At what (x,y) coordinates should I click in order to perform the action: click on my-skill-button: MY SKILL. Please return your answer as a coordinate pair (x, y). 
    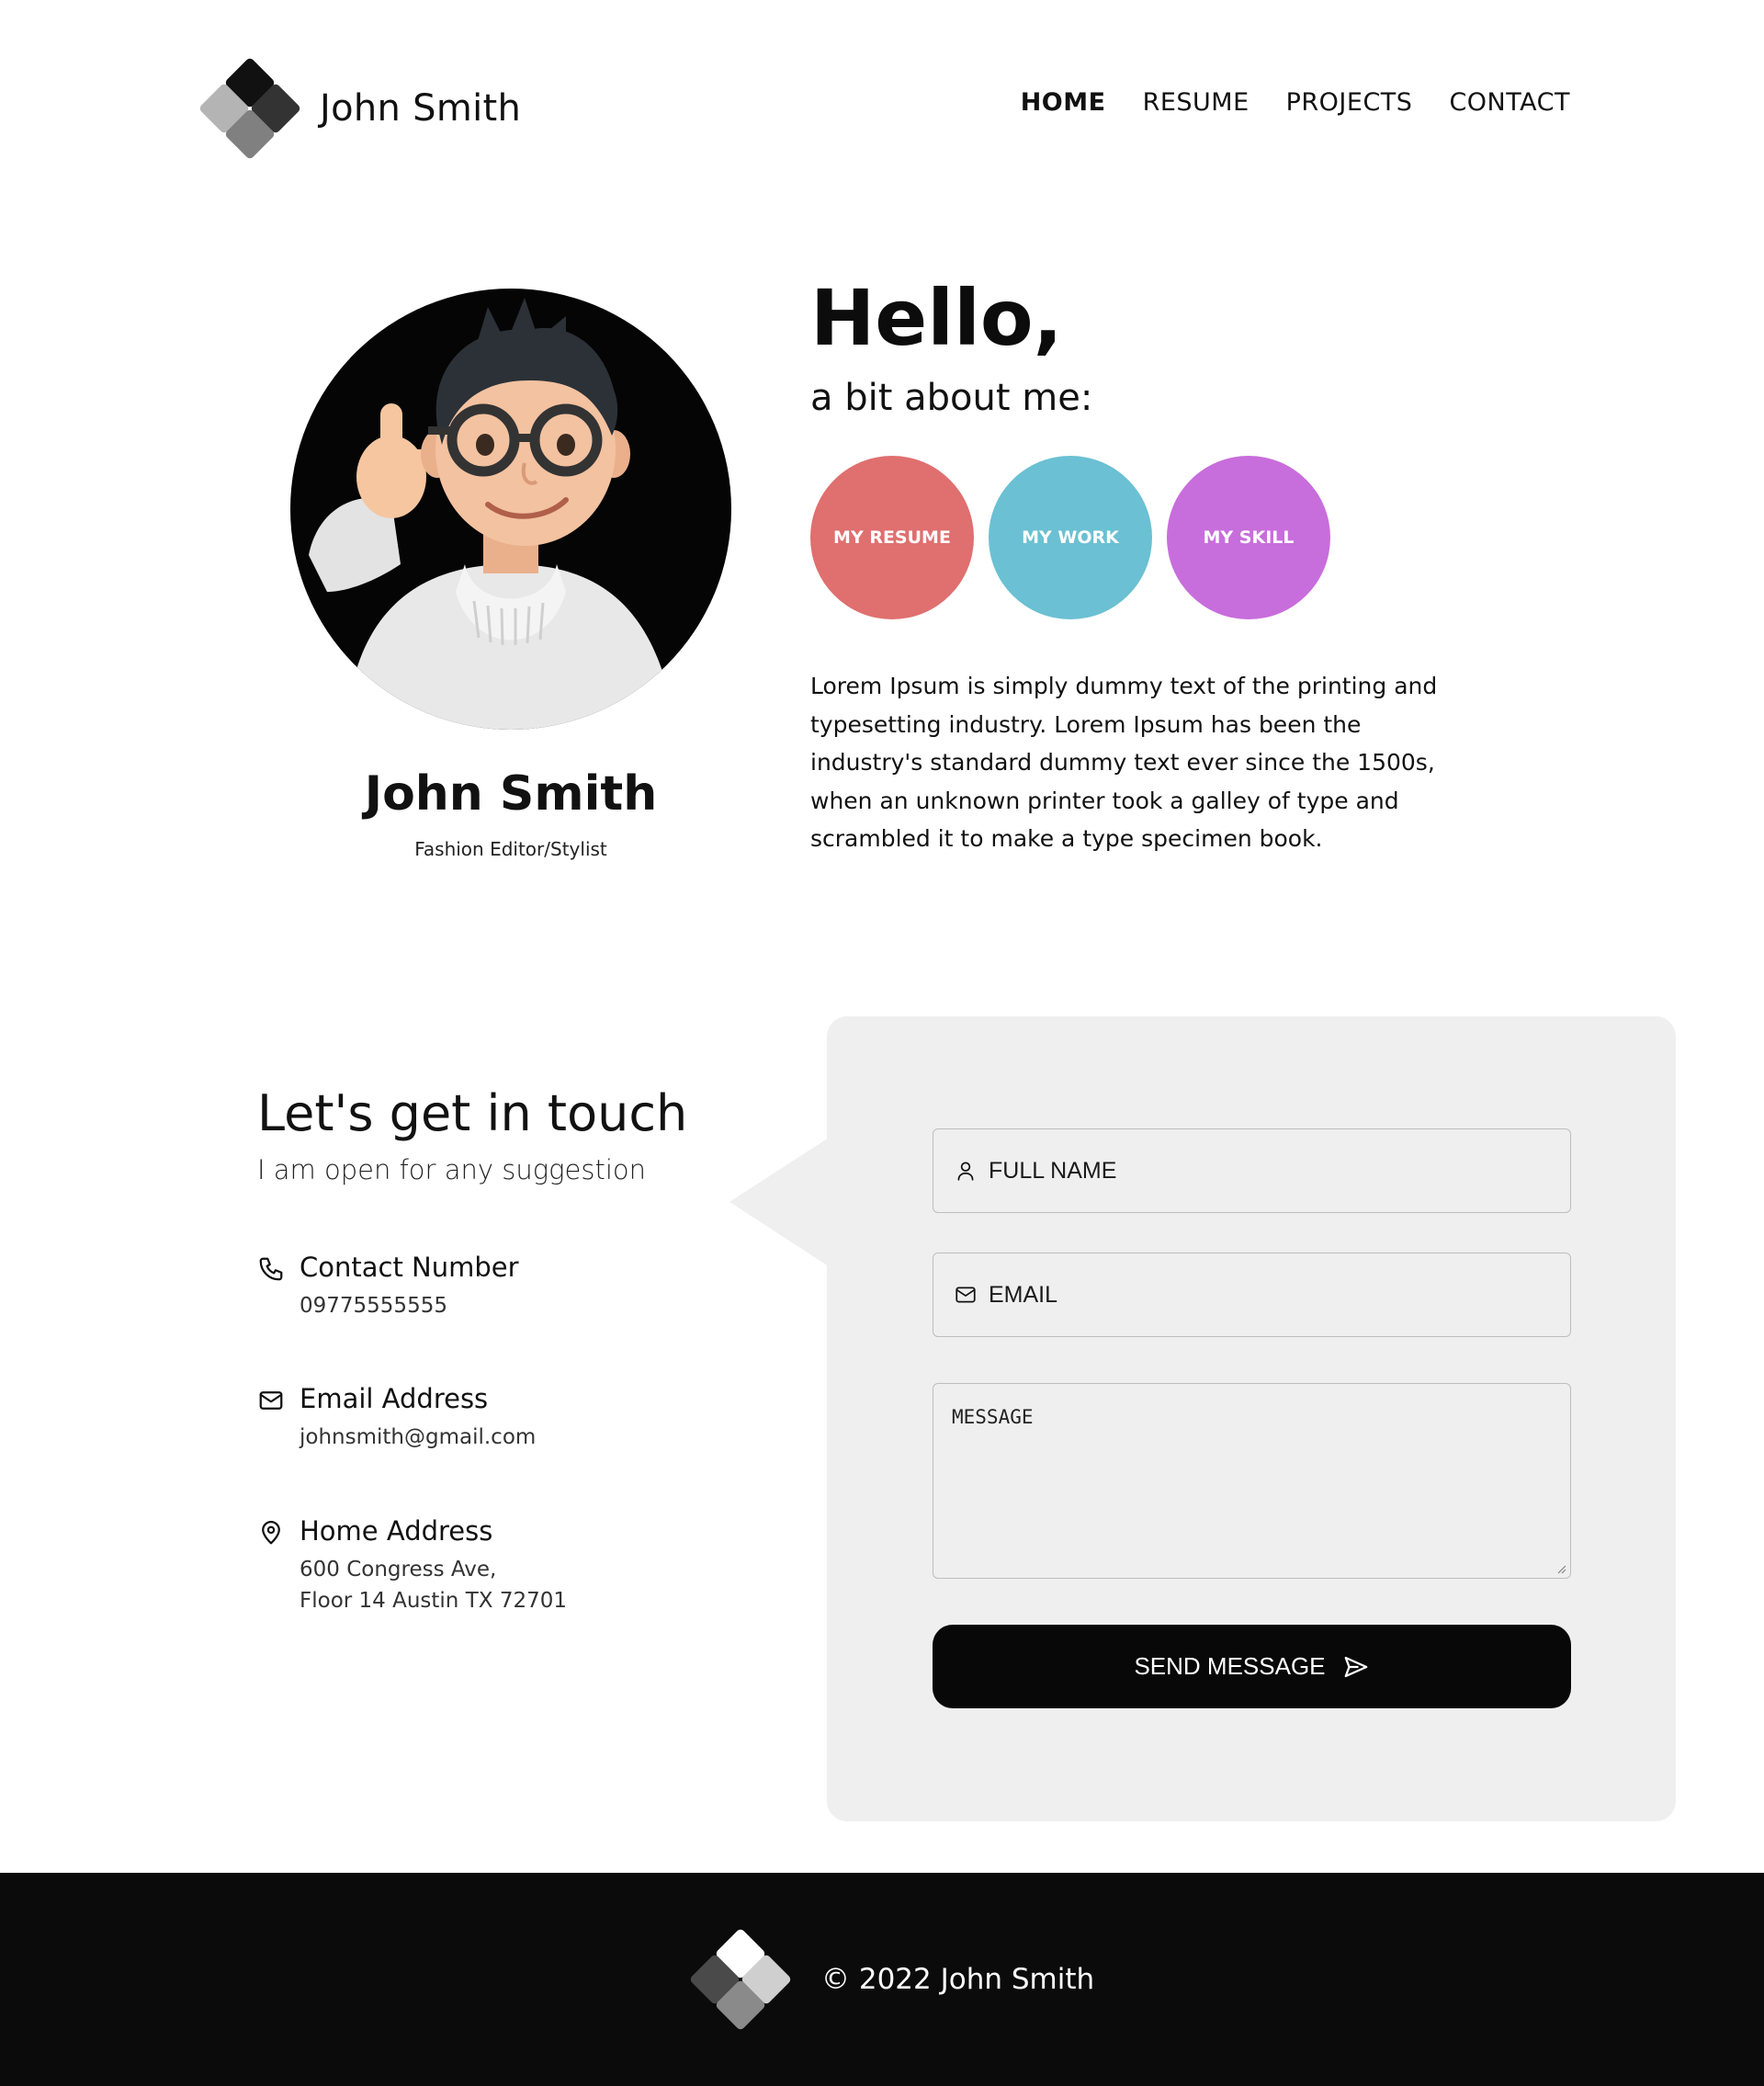
    Looking at the image, I should click on (1248, 537).